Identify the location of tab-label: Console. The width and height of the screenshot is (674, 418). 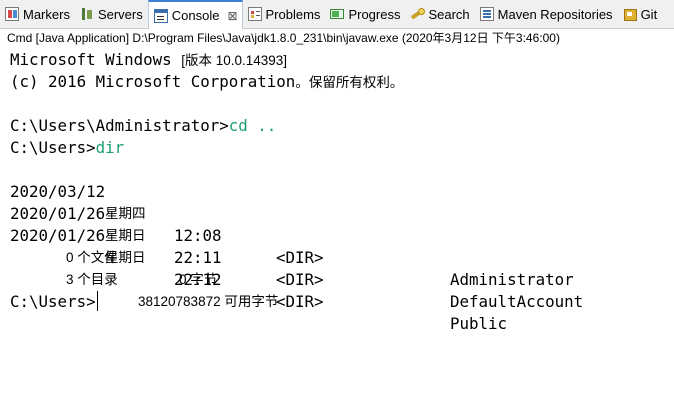
(195, 15).